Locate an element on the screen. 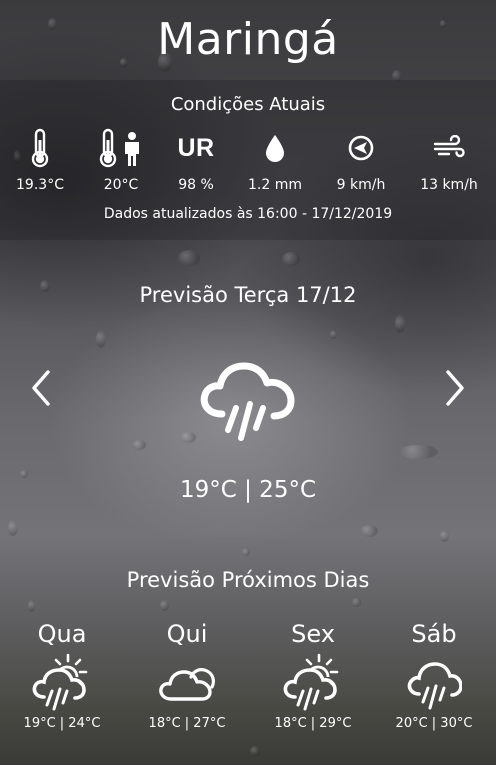 The width and height of the screenshot is (496, 765). day-name: Sáb is located at coordinates (434, 634).